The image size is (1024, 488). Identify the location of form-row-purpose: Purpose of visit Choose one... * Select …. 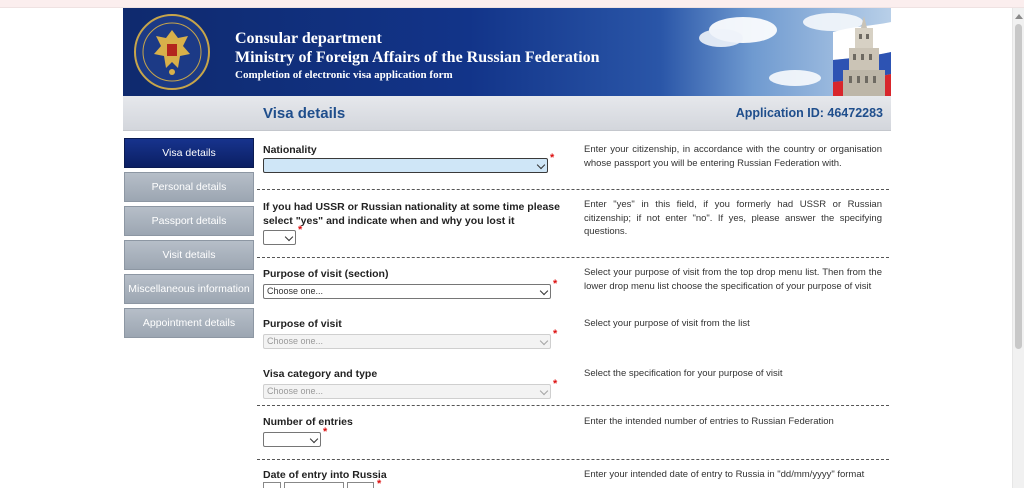
(573, 333).